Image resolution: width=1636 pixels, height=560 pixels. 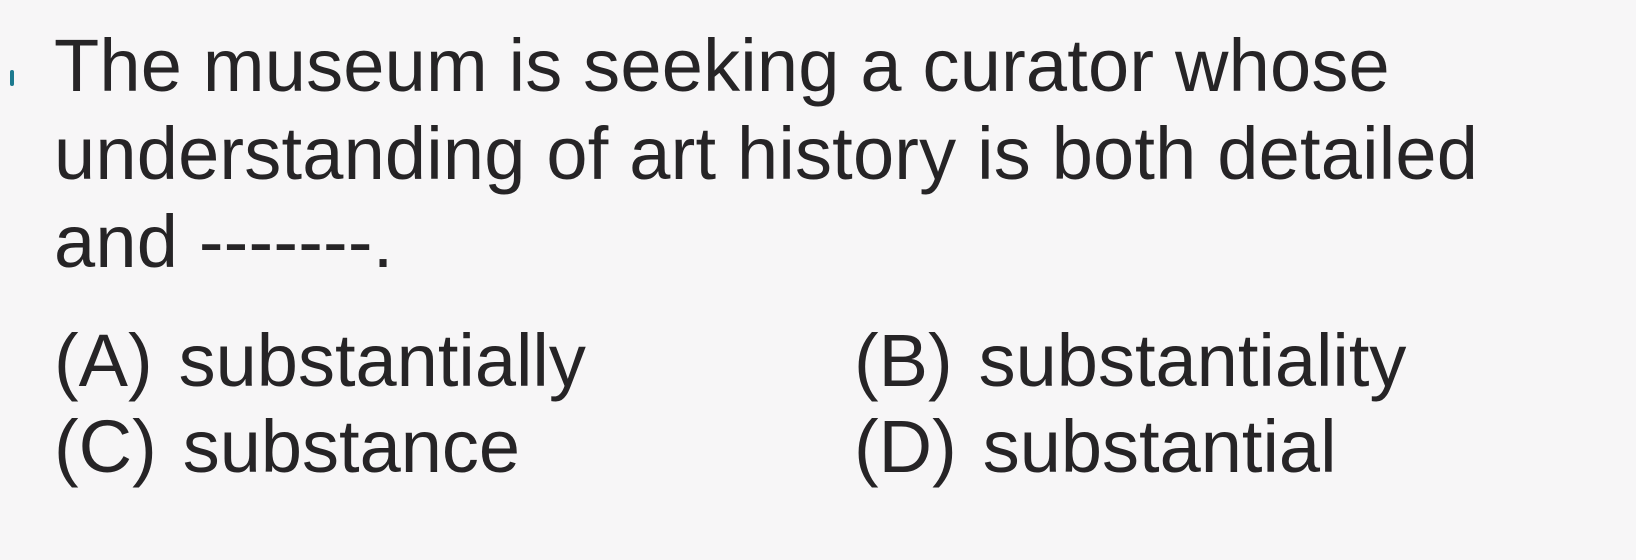 I want to click on options-row-1: (A) substantially (B) substantiality, so click(x=834, y=361).